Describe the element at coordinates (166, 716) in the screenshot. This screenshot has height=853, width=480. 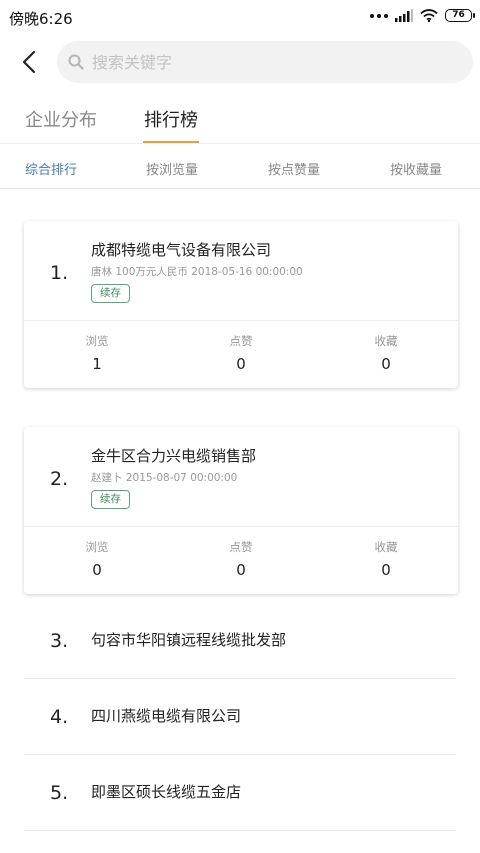
I see `company-name: 四川燕缆电缆有限公司` at that location.